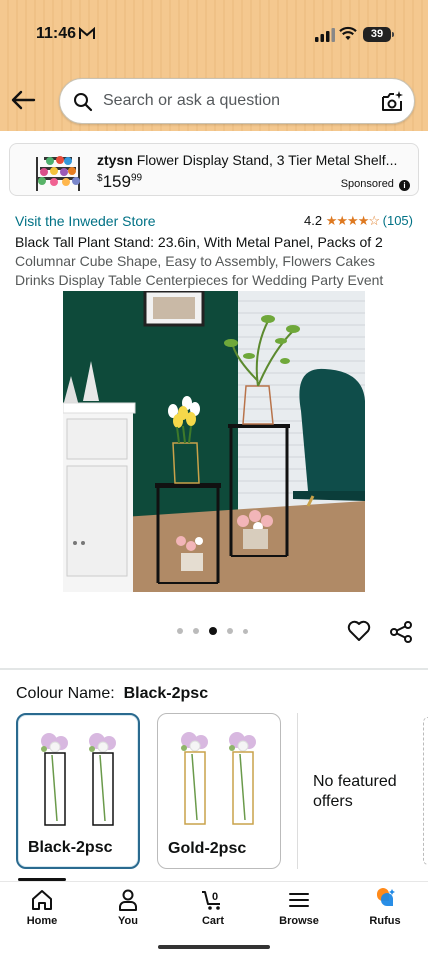 This screenshot has height=960, width=428. I want to click on cell-signal-icon, so click(325, 35).